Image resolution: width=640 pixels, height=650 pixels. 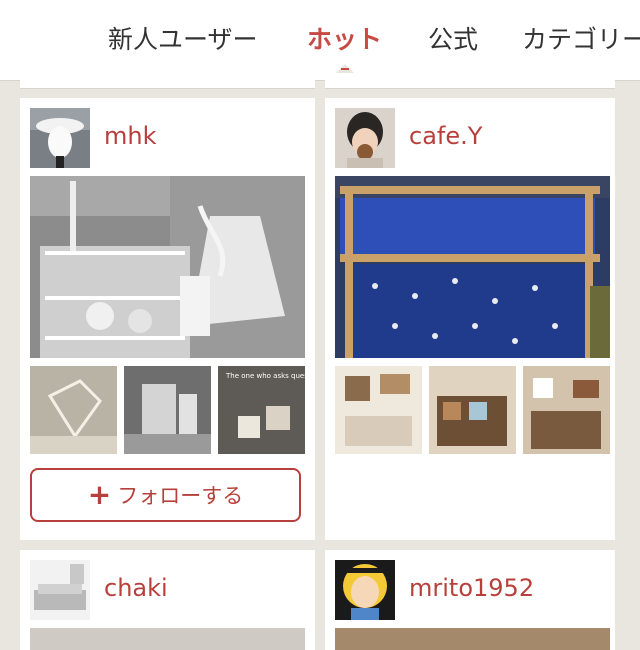 What do you see at coordinates (345, 68) in the screenshot?
I see `active-tab-indicator` at bounding box center [345, 68].